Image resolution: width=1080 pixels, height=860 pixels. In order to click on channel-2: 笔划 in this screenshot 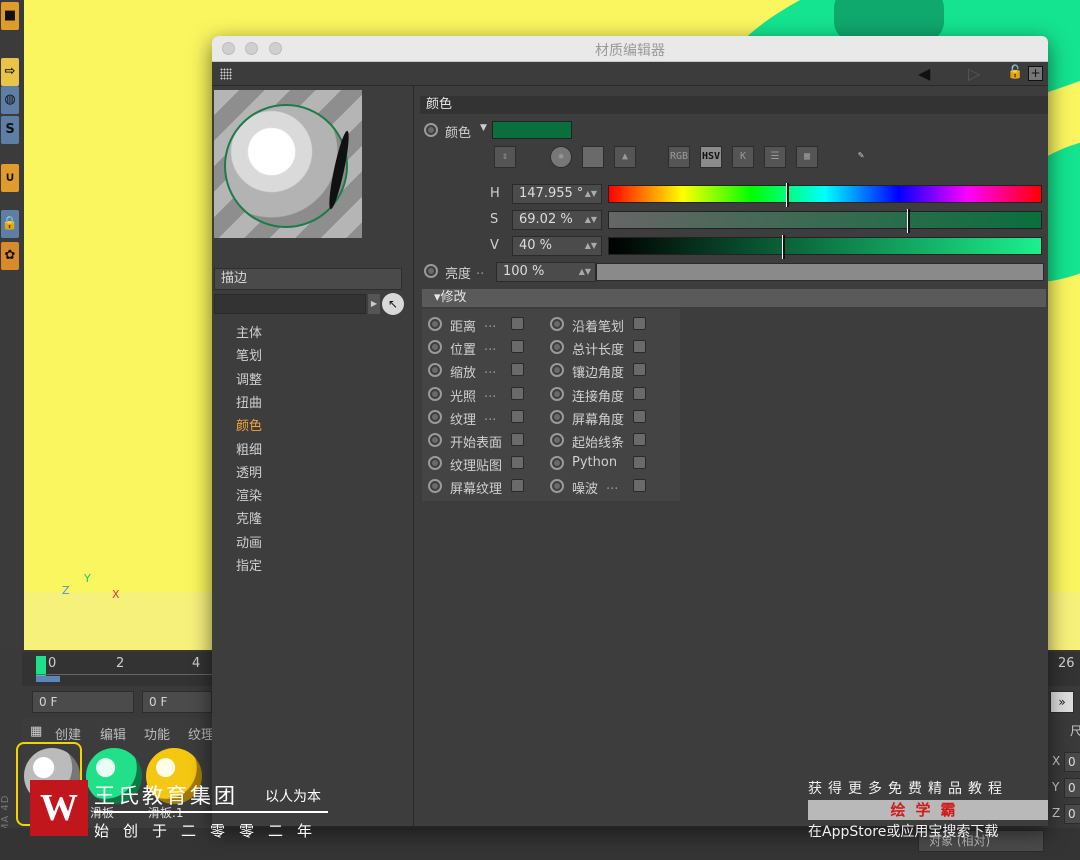, I will do `click(249, 354)`.